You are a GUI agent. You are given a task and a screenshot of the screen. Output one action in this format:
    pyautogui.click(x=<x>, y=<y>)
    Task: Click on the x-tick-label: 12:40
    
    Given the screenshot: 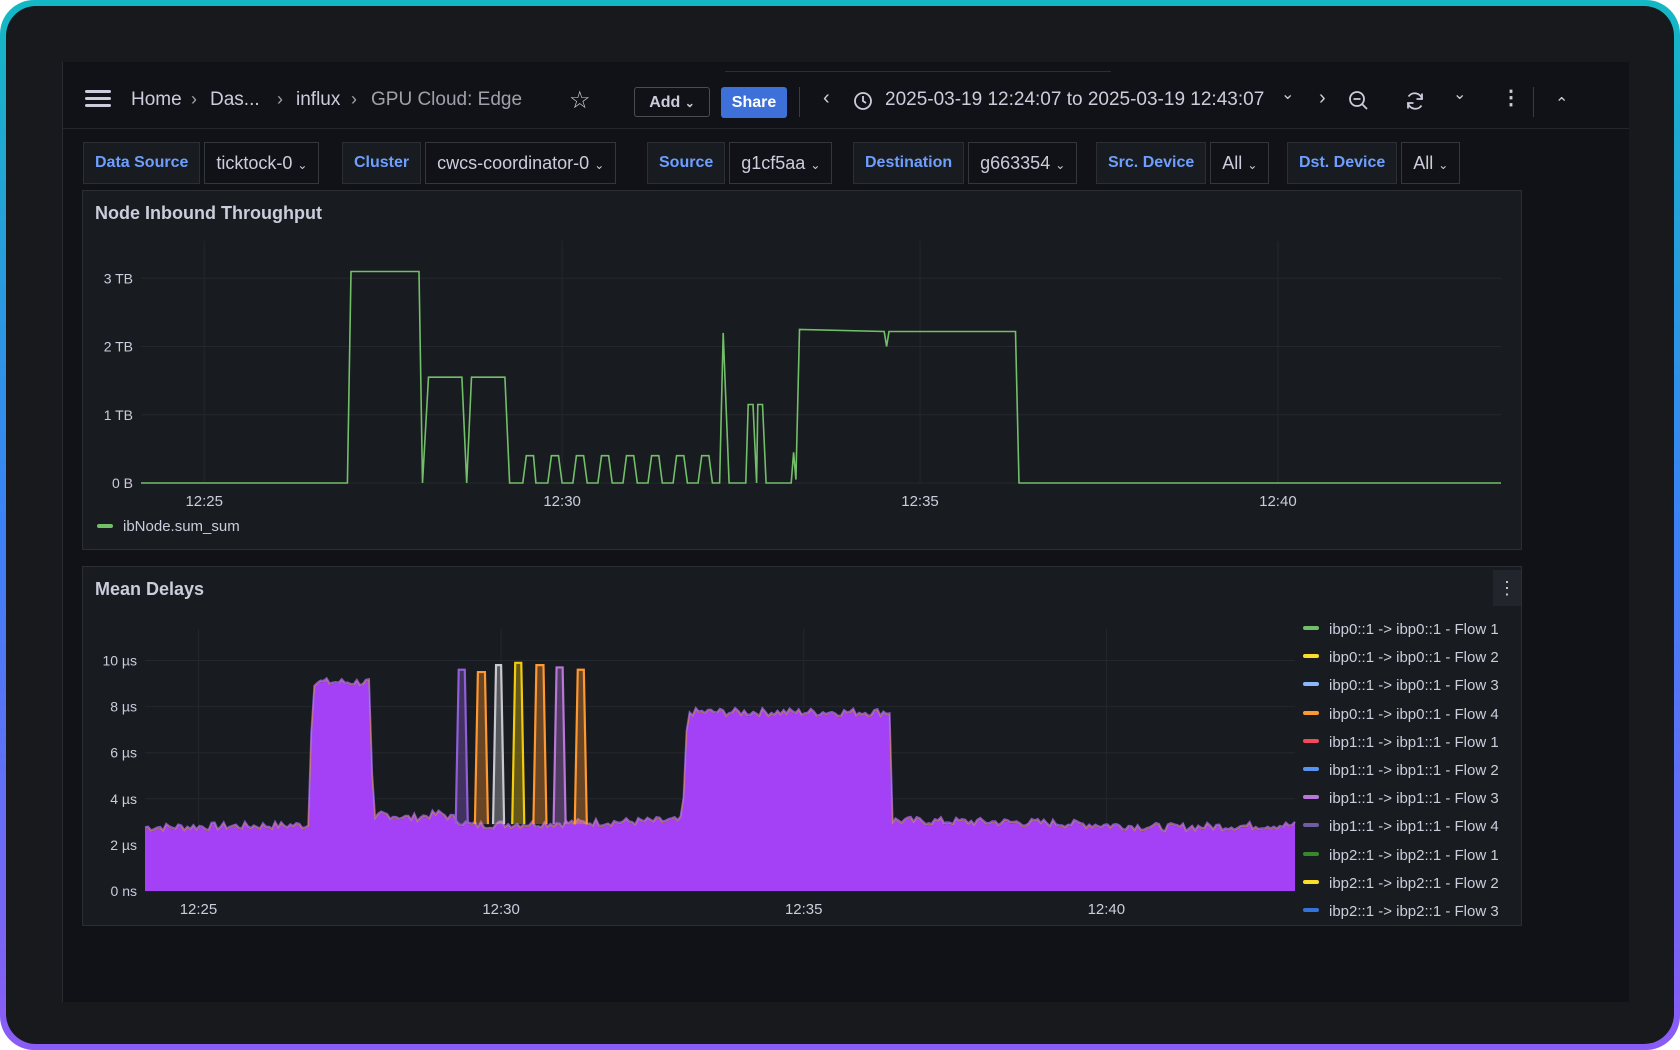 What is the action you would take?
    pyautogui.click(x=1107, y=909)
    